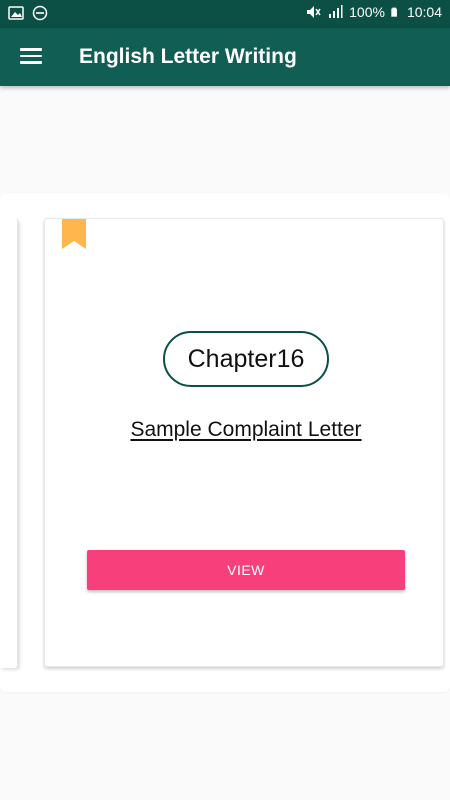 This screenshot has width=450, height=800. What do you see at coordinates (188, 56) in the screenshot?
I see `app-title: English Letter Writing` at bounding box center [188, 56].